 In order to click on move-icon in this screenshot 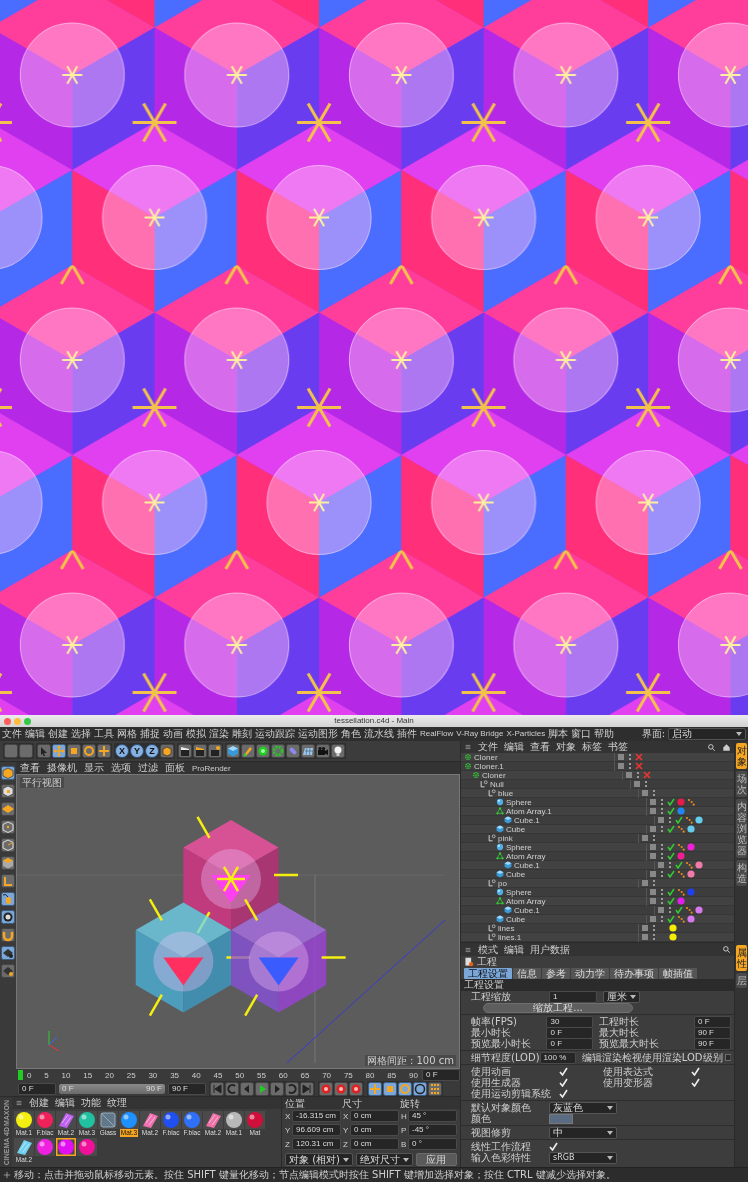, I will do `click(375, 1088)`.